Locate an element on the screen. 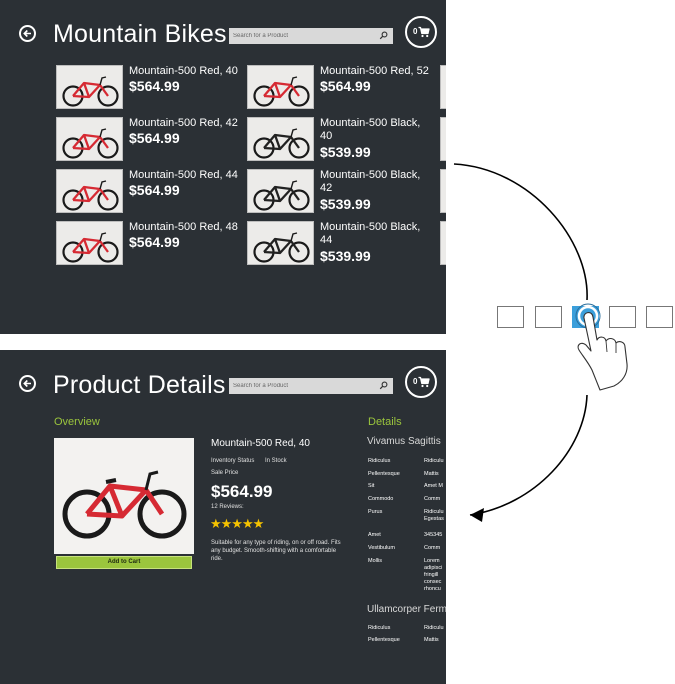 Image resolution: width=675 pixels, height=684 pixels. overview-heading: Overview is located at coordinates (77, 422).